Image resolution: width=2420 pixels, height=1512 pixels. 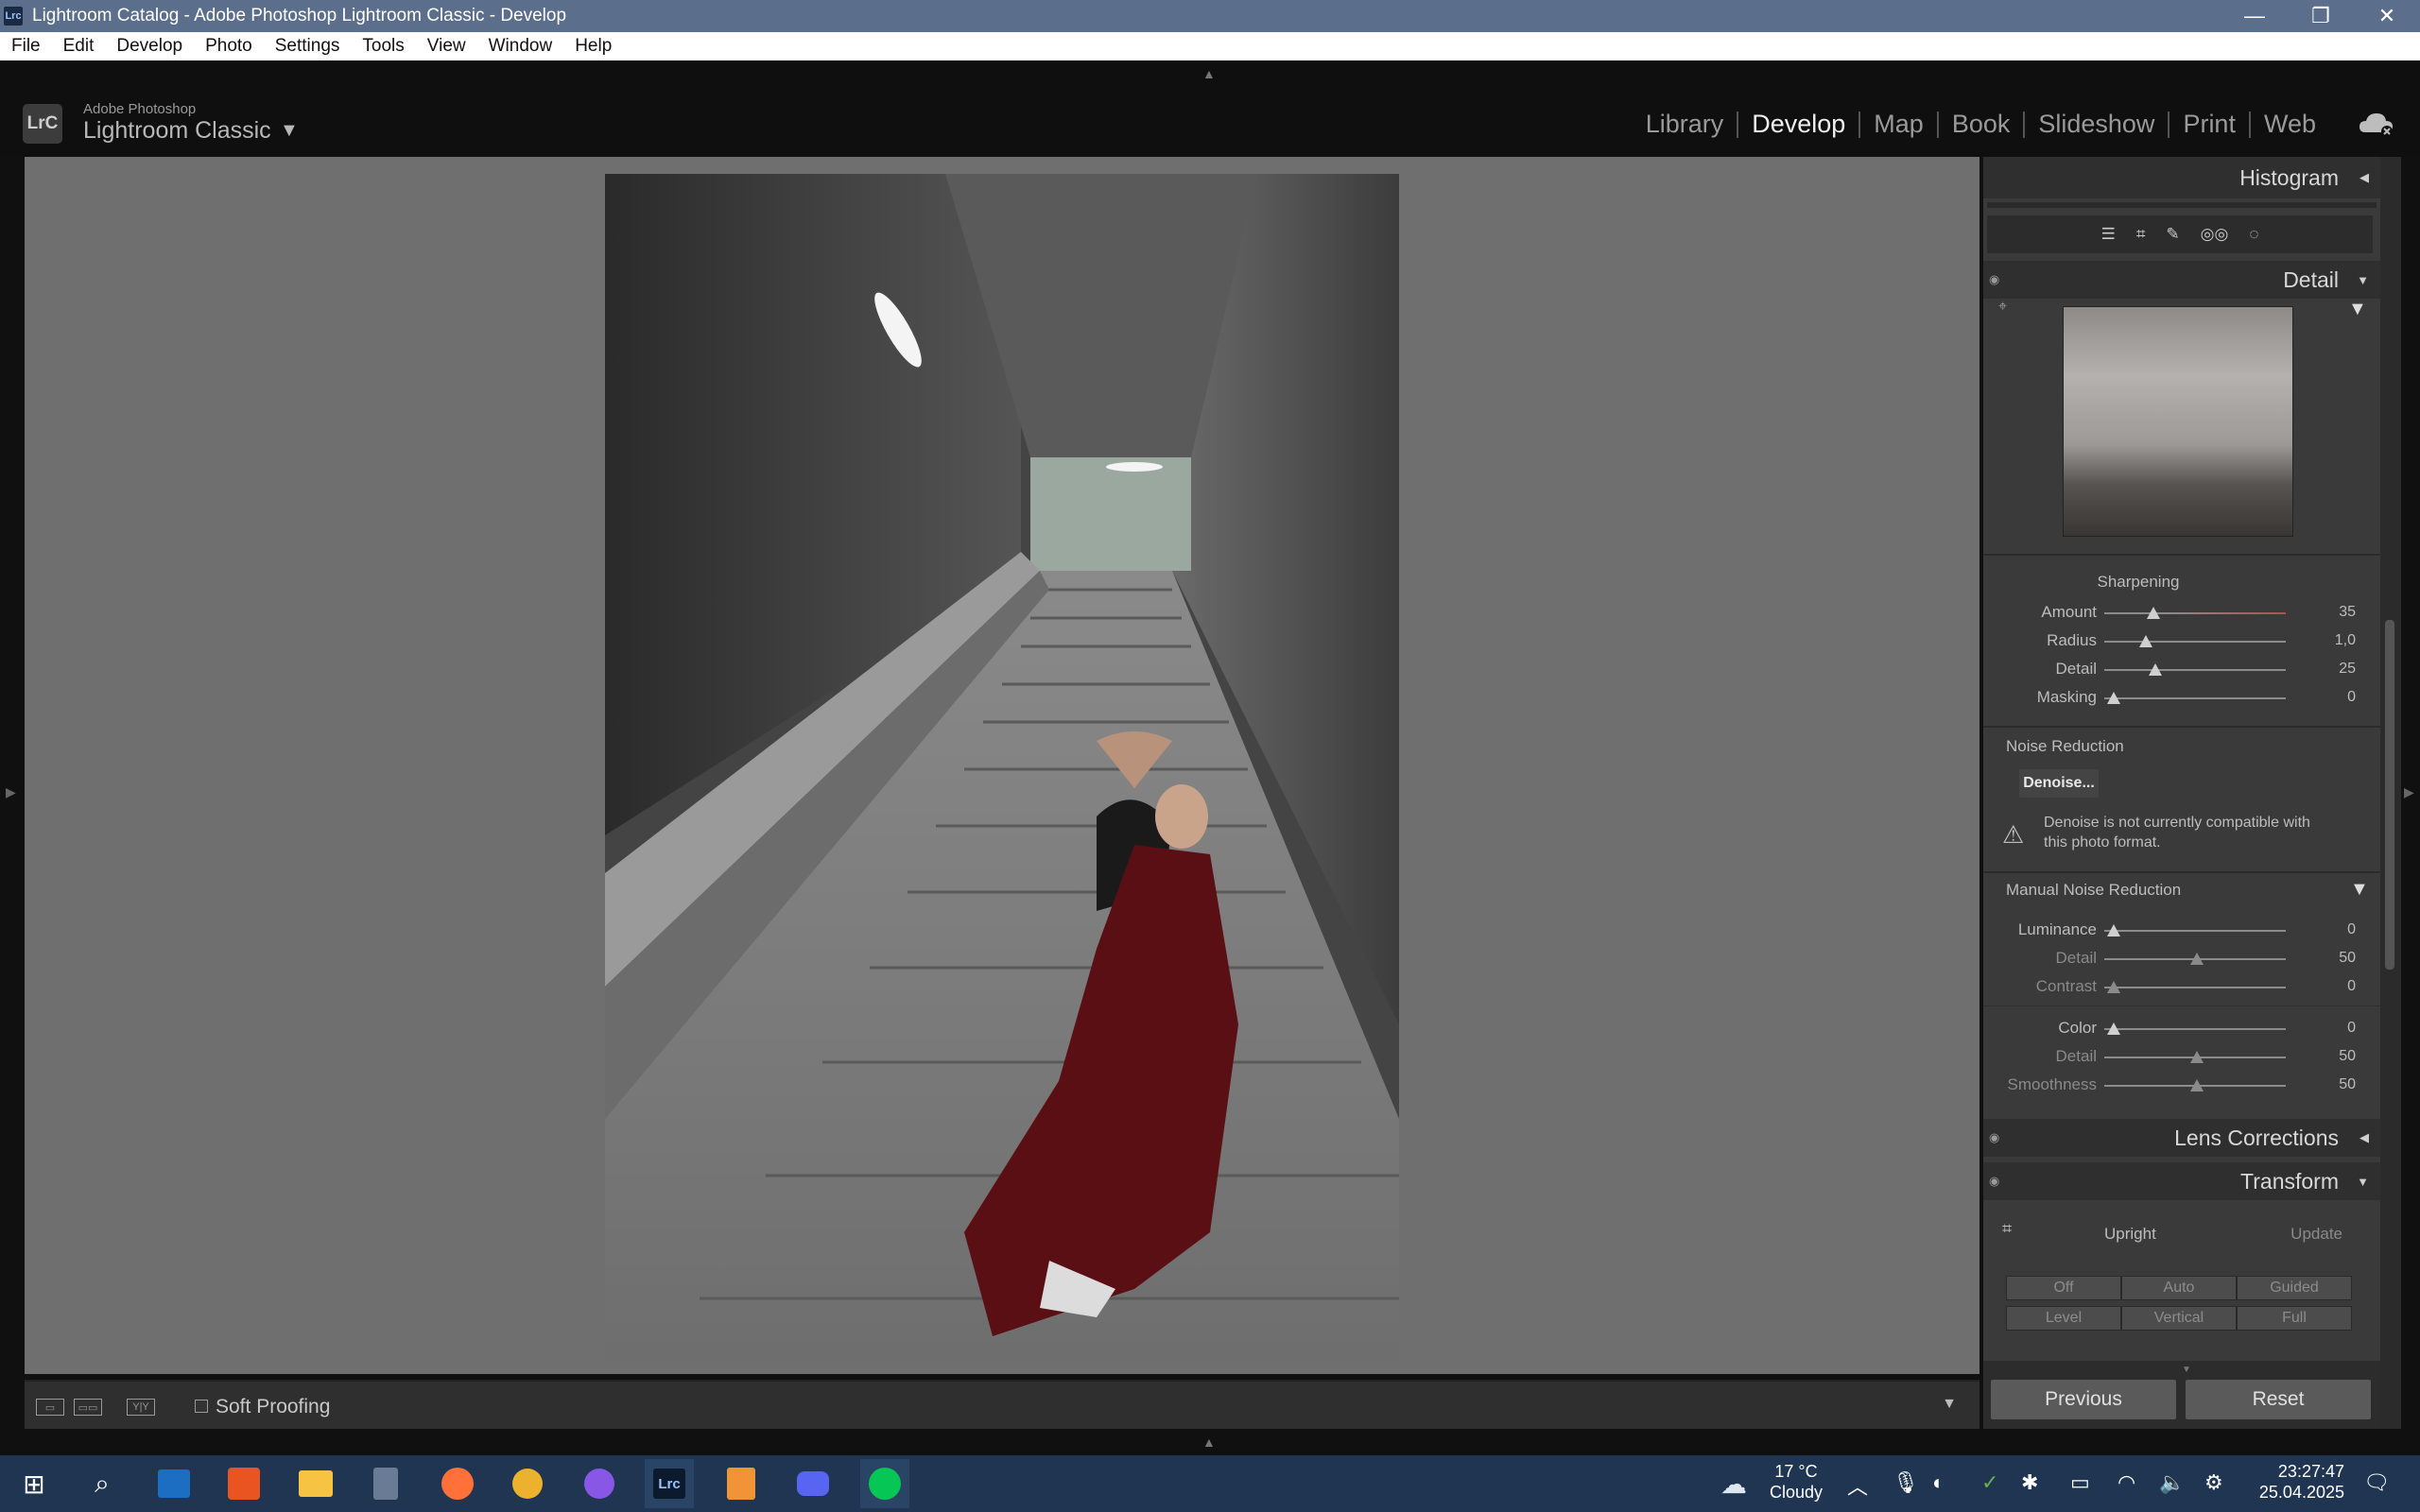 I want to click on outlook-icon, so click(x=174, y=1483).